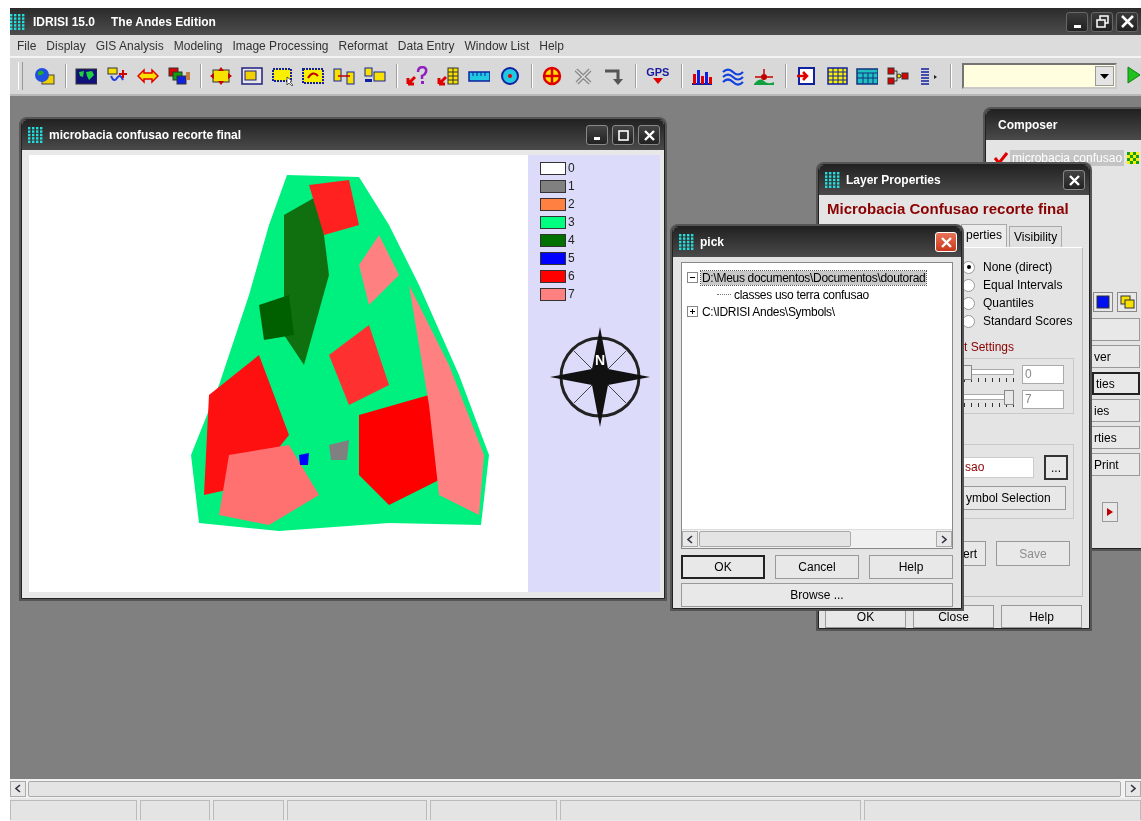 The width and height of the screenshot is (1141, 821). What do you see at coordinates (178, 76) in the screenshot?
I see `layers-icon` at bounding box center [178, 76].